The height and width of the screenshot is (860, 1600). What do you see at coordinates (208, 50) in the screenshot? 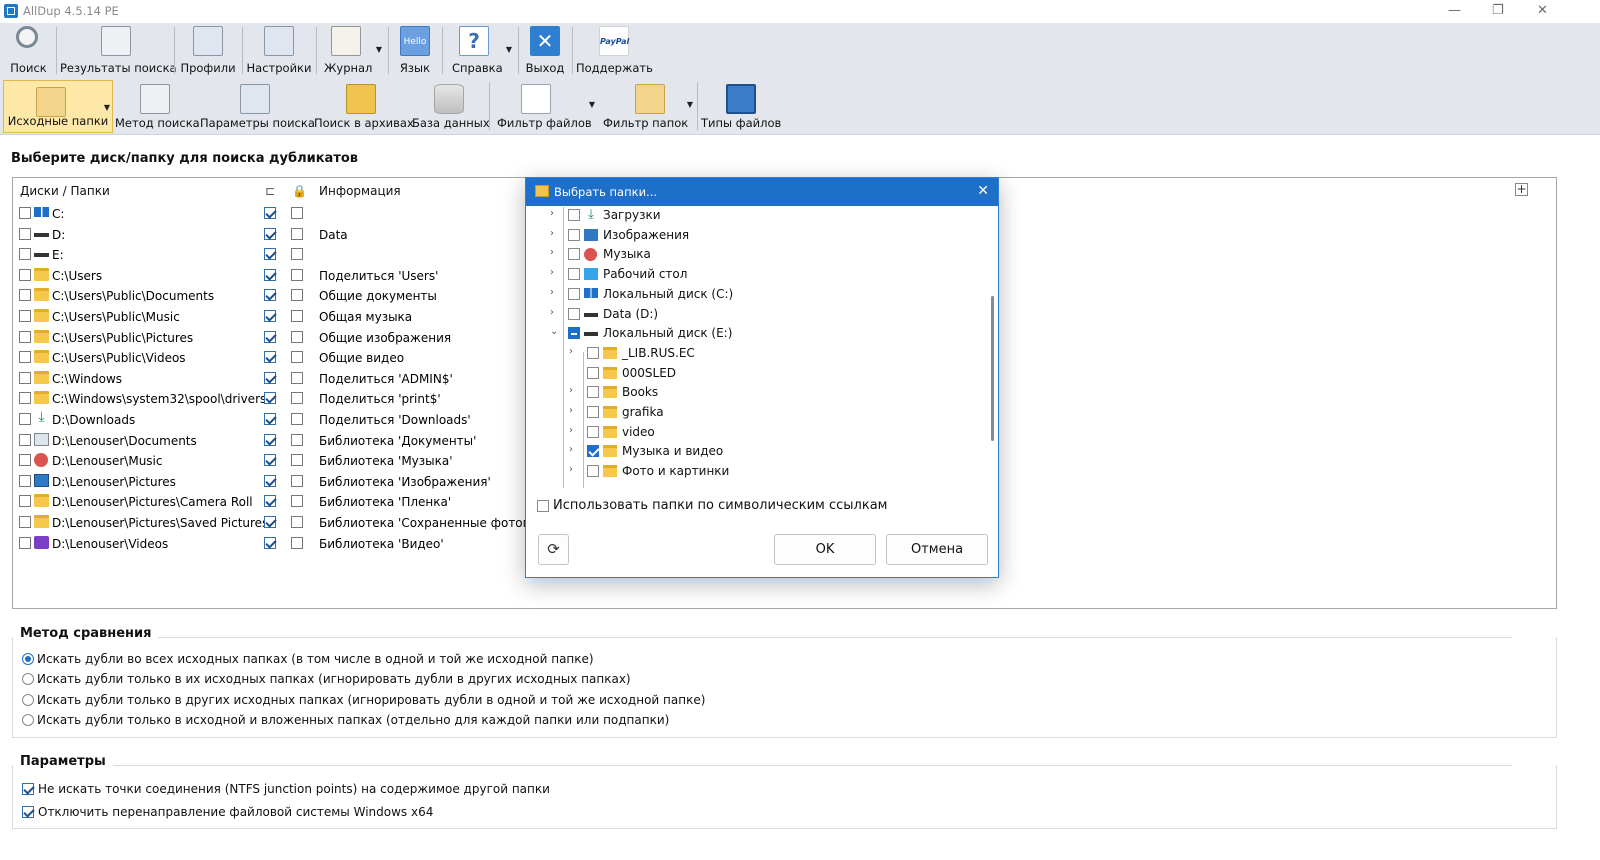
I see `profiles-button: Профили` at bounding box center [208, 50].